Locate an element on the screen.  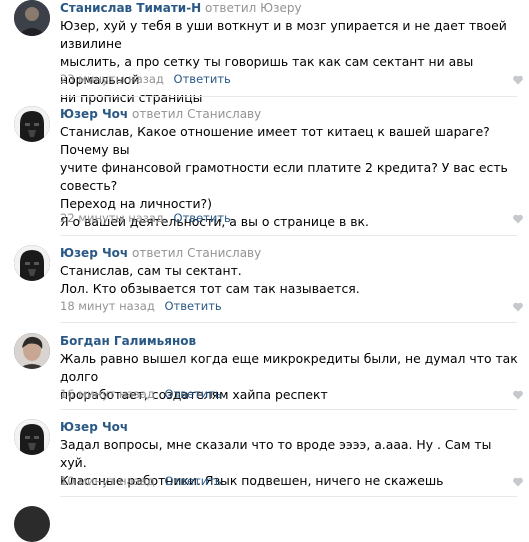
author-name: Богдан Галимьянов is located at coordinates (128, 341).